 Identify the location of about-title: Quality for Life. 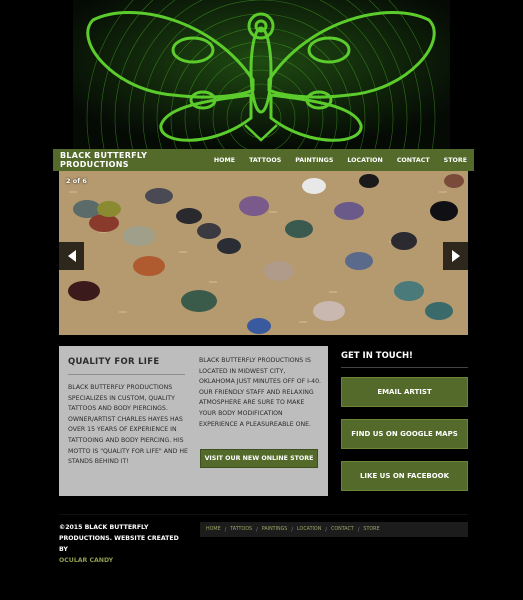
(114, 362).